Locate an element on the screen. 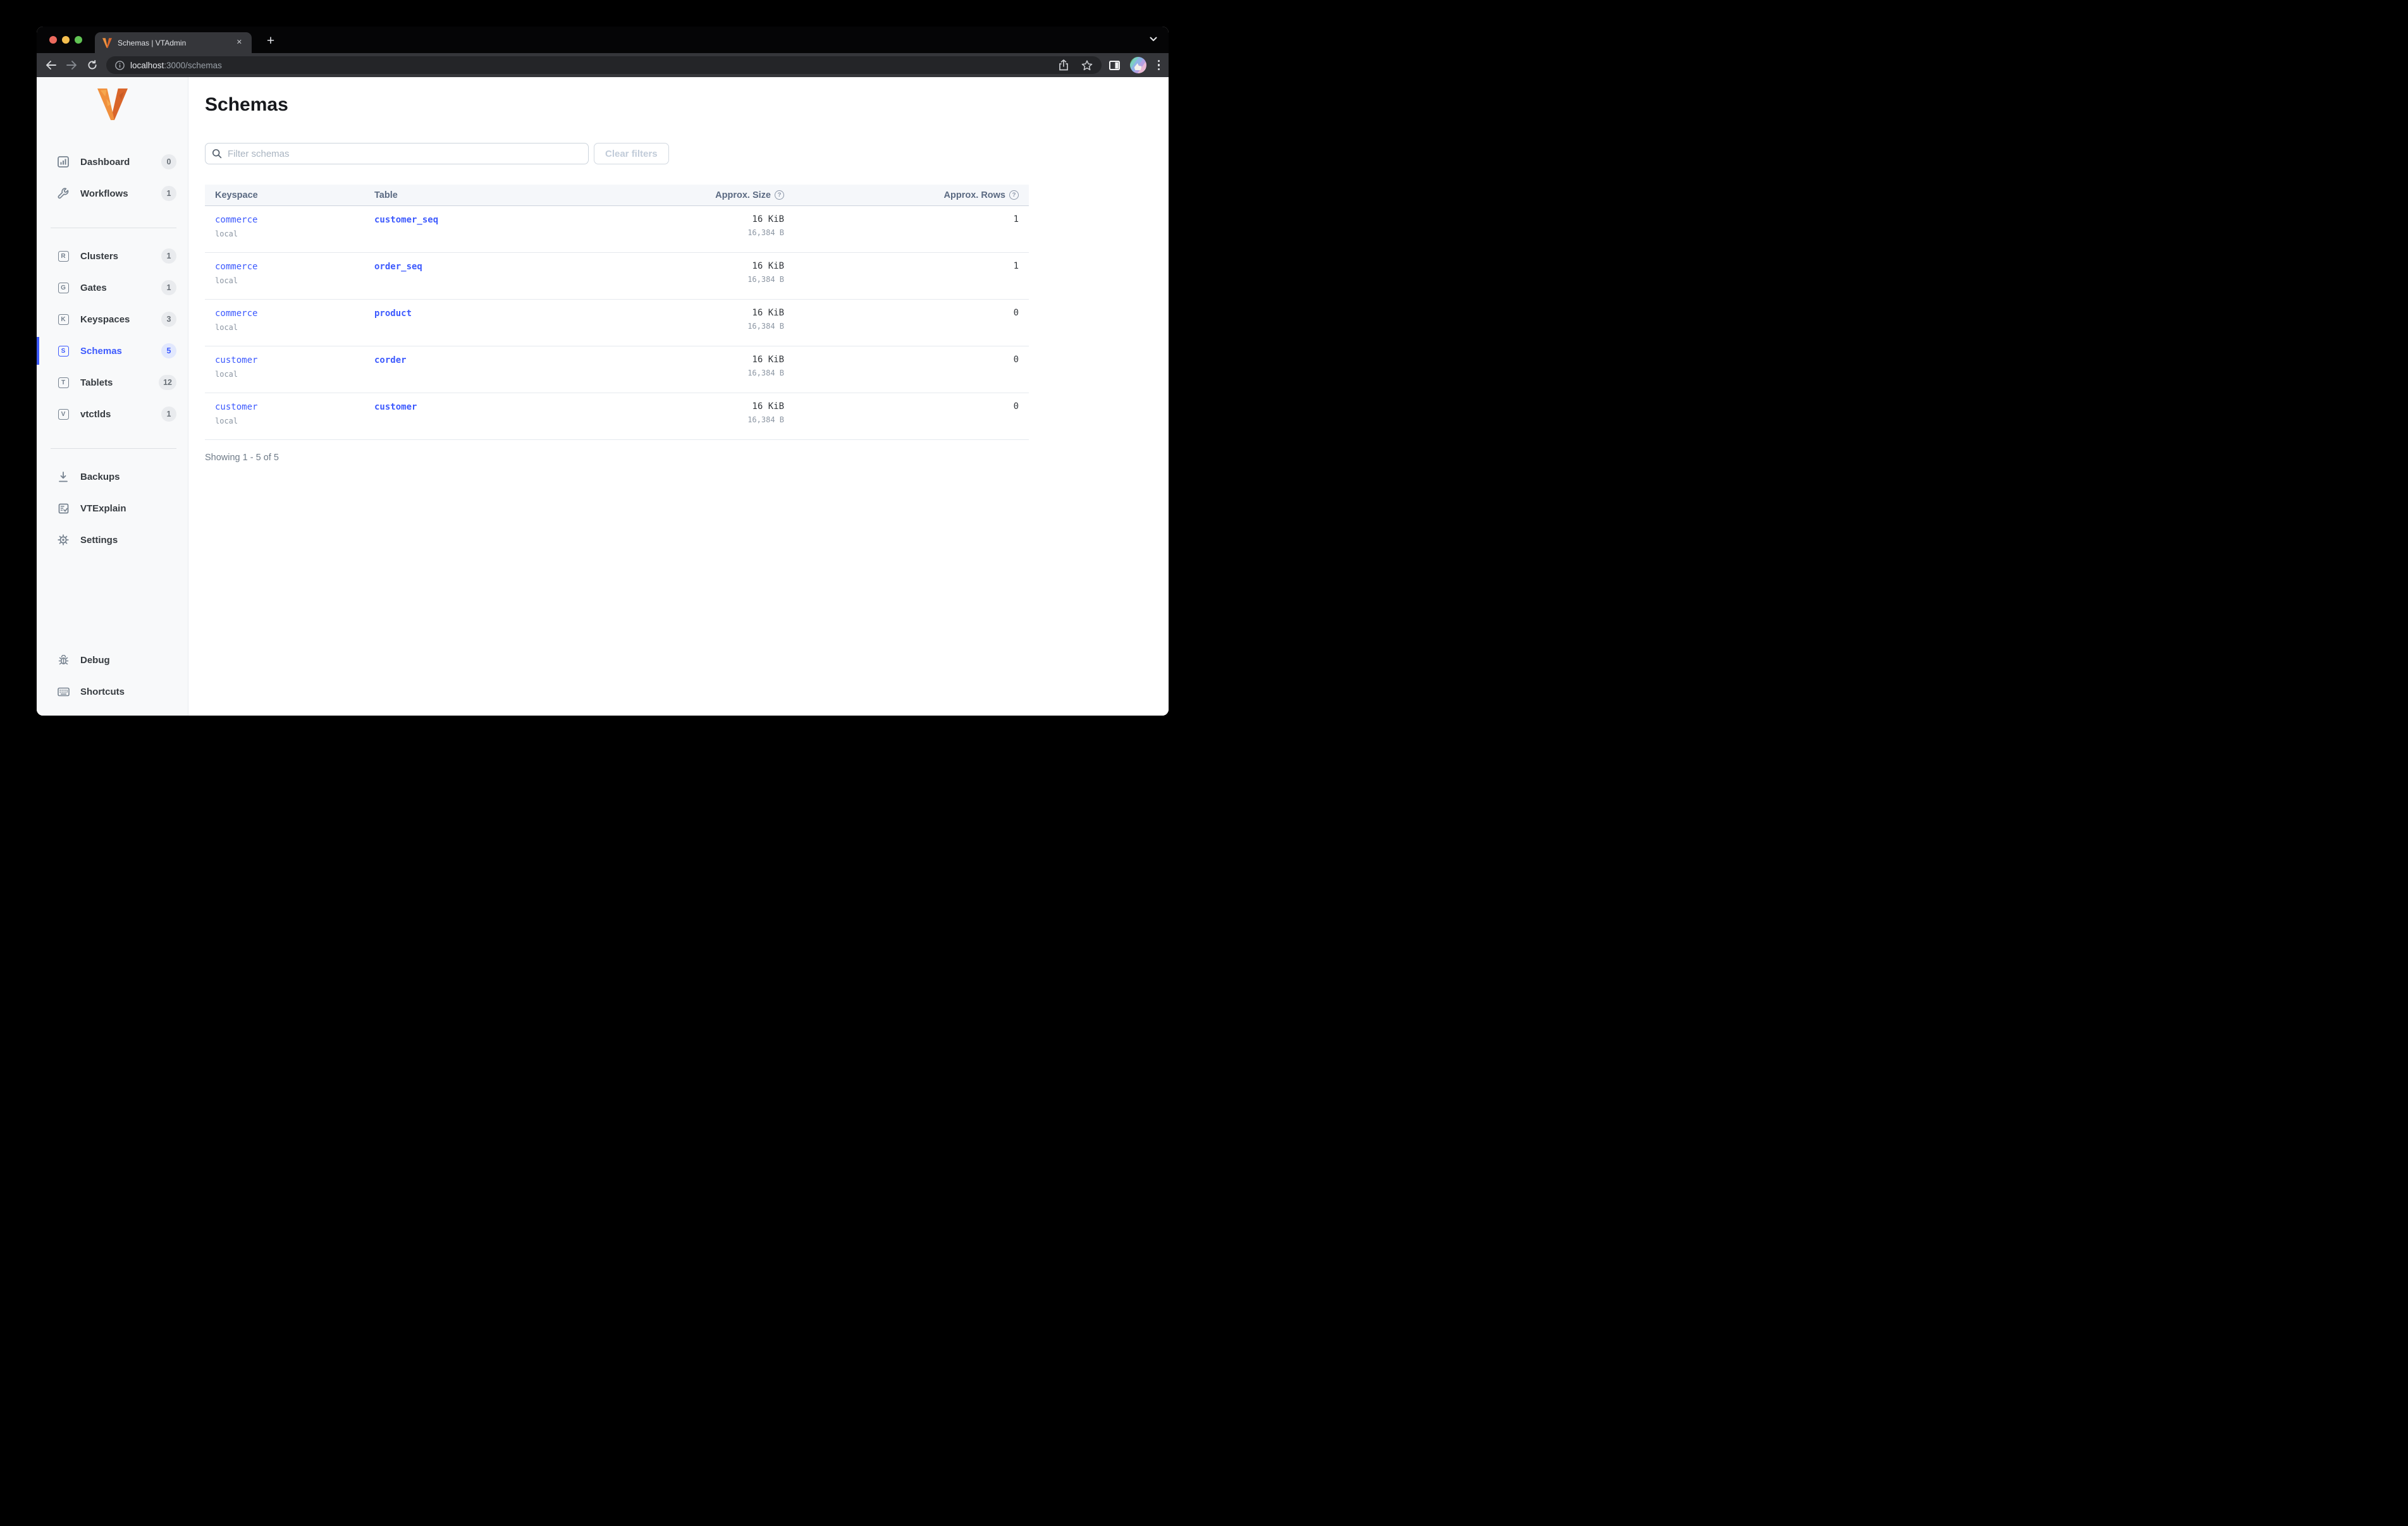 The height and width of the screenshot is (1526, 2408). table-link: corder is located at coordinates (390, 360).